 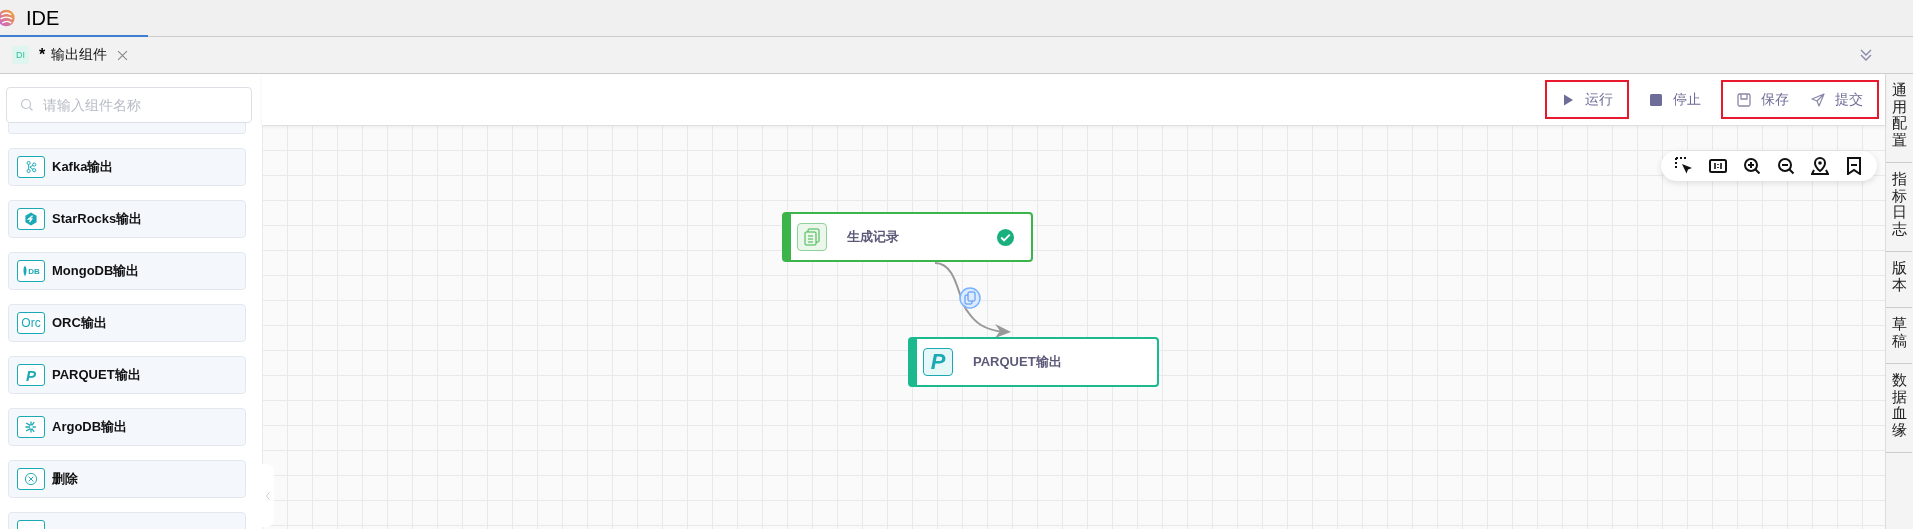 What do you see at coordinates (1018, 362) in the screenshot?
I see `node-label: PARQUET输出` at bounding box center [1018, 362].